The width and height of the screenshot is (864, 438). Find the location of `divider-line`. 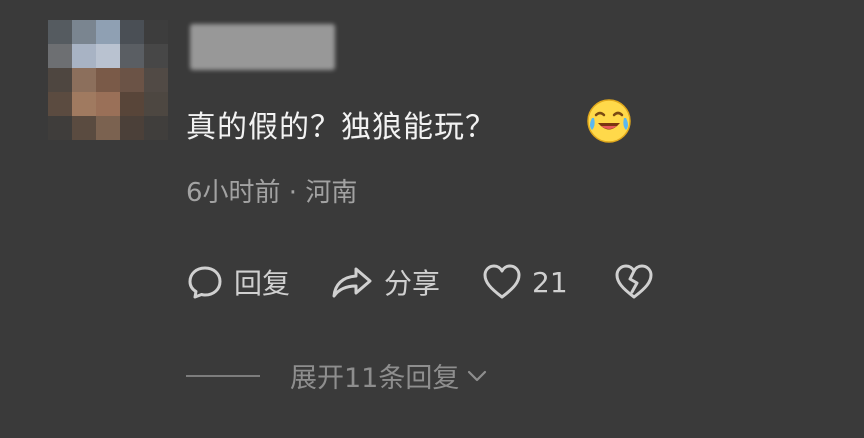

divider-line is located at coordinates (223, 375).